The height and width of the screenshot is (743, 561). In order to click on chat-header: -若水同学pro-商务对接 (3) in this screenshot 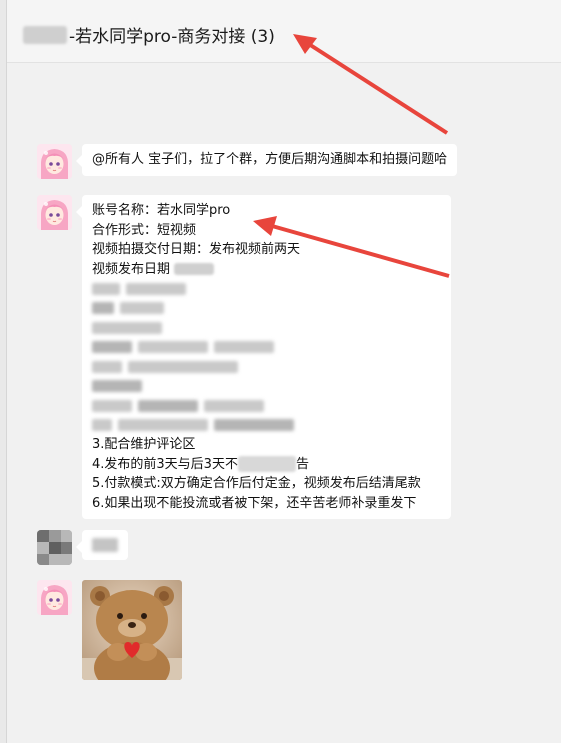, I will do `click(284, 31)`.